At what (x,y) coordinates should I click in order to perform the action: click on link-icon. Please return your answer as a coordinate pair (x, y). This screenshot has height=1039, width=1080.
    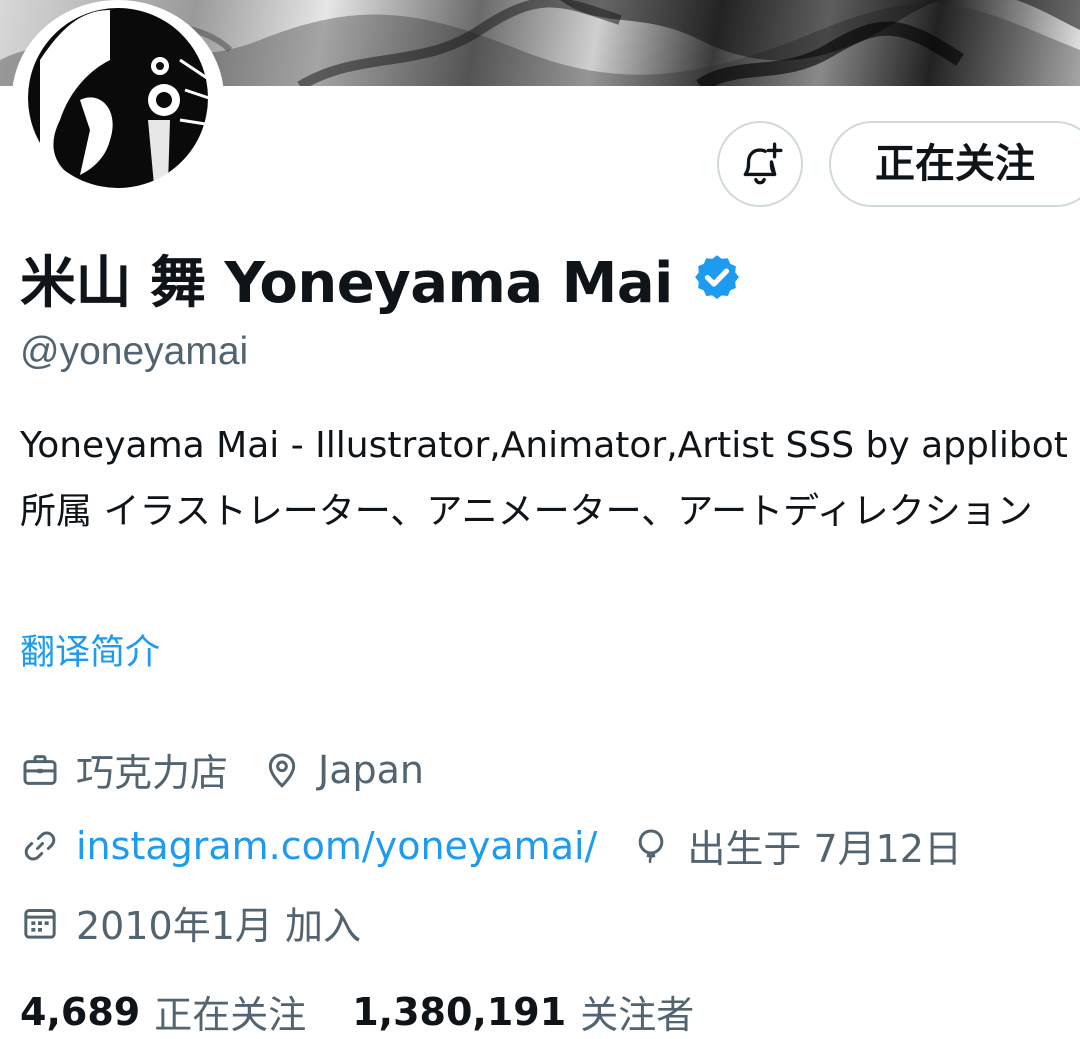
    Looking at the image, I should click on (40, 845).